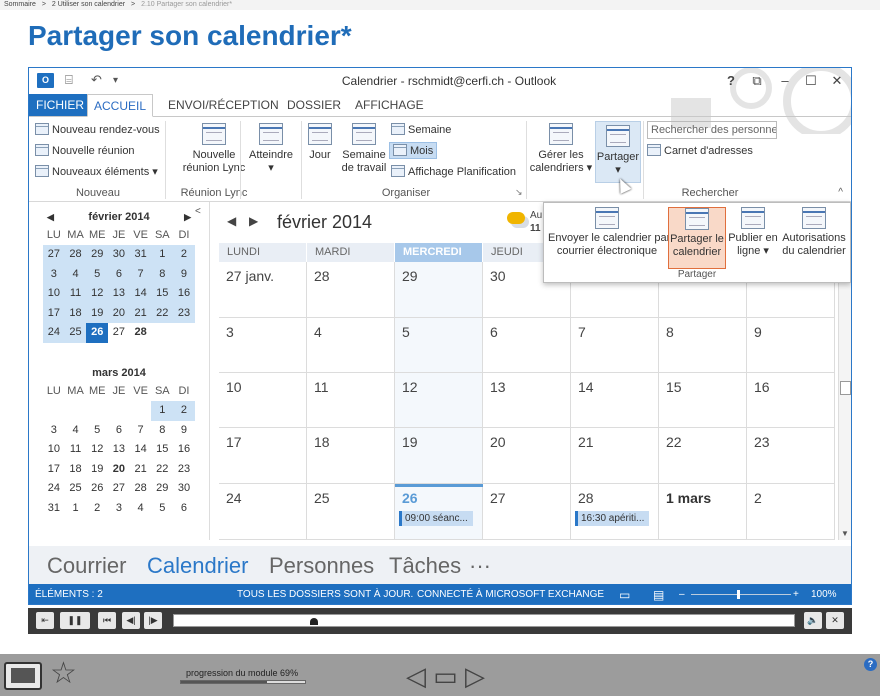 The height and width of the screenshot is (696, 880). Describe the element at coordinates (413, 150) in the screenshot. I see `view-month-button: Mois` at that location.